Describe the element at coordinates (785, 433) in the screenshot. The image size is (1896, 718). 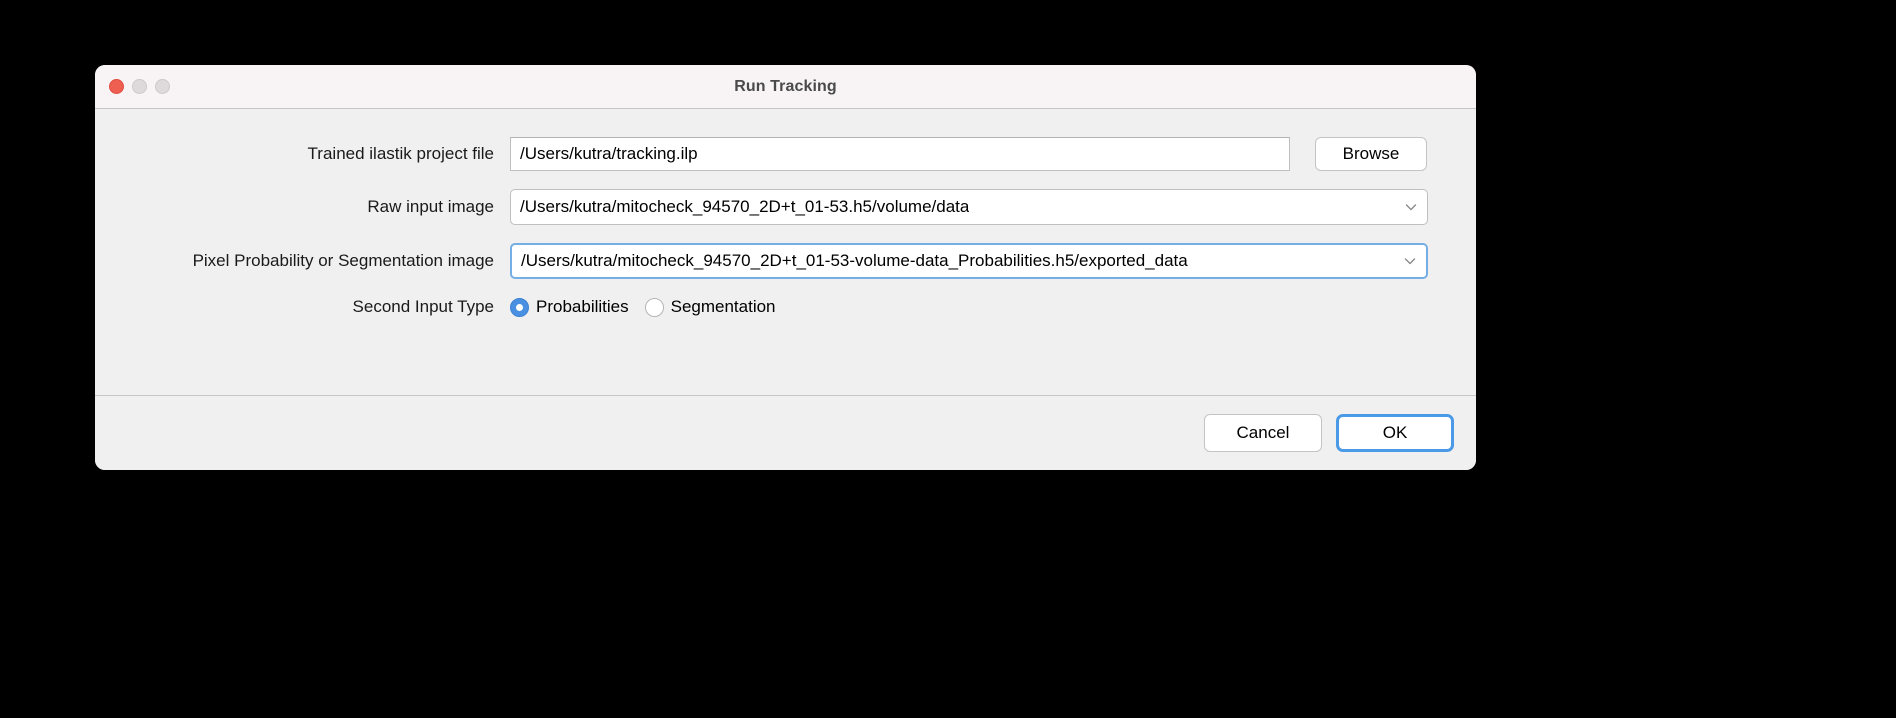
I see `dialog-footer: Cancel OK` at that location.